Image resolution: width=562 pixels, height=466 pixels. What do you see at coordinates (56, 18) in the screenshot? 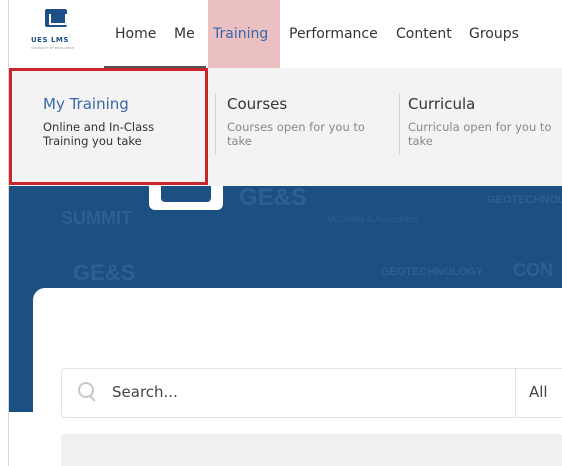
I see `graduation-cap-icon` at bounding box center [56, 18].